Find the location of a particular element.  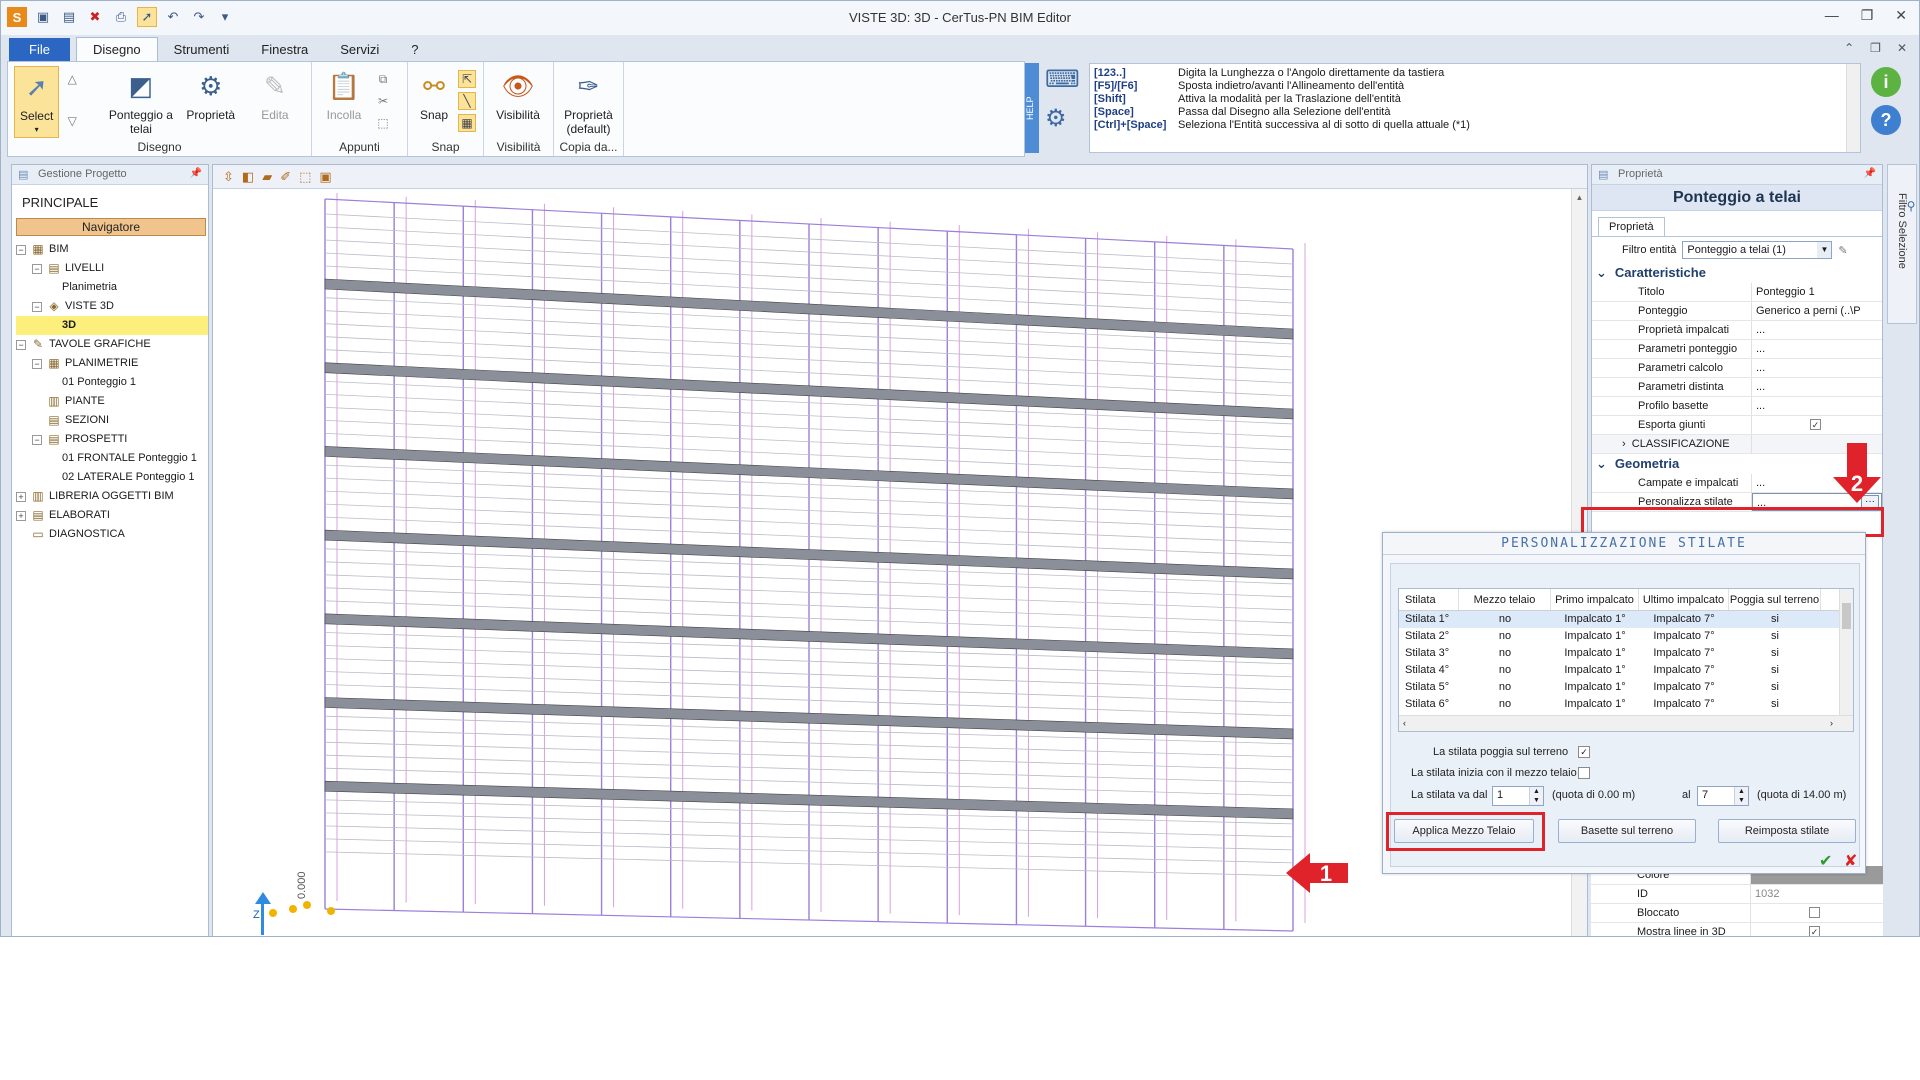

property-row: Mostra linee in 3D ✓ is located at coordinates (1737, 929).